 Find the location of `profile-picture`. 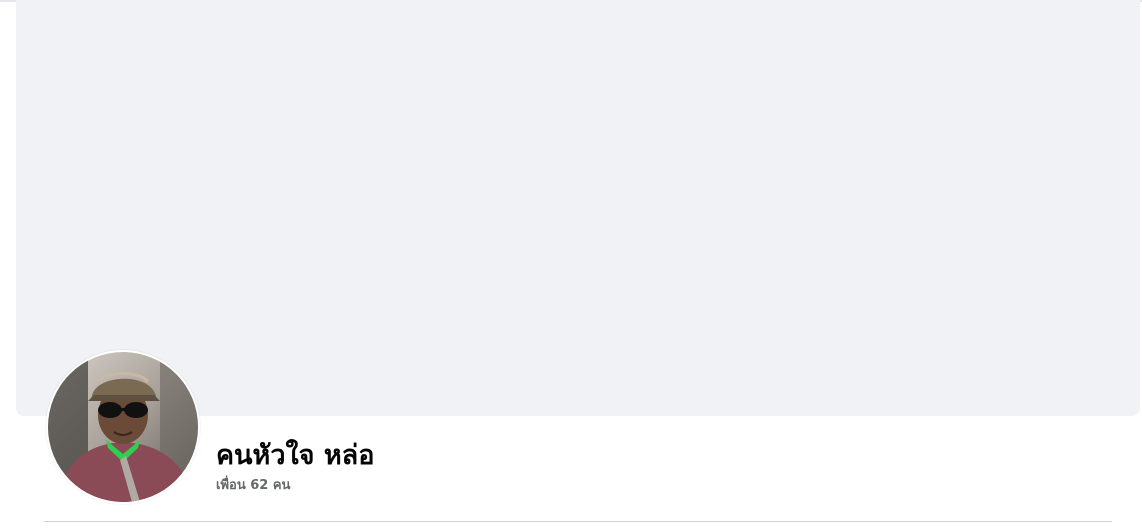

profile-picture is located at coordinates (123, 427).